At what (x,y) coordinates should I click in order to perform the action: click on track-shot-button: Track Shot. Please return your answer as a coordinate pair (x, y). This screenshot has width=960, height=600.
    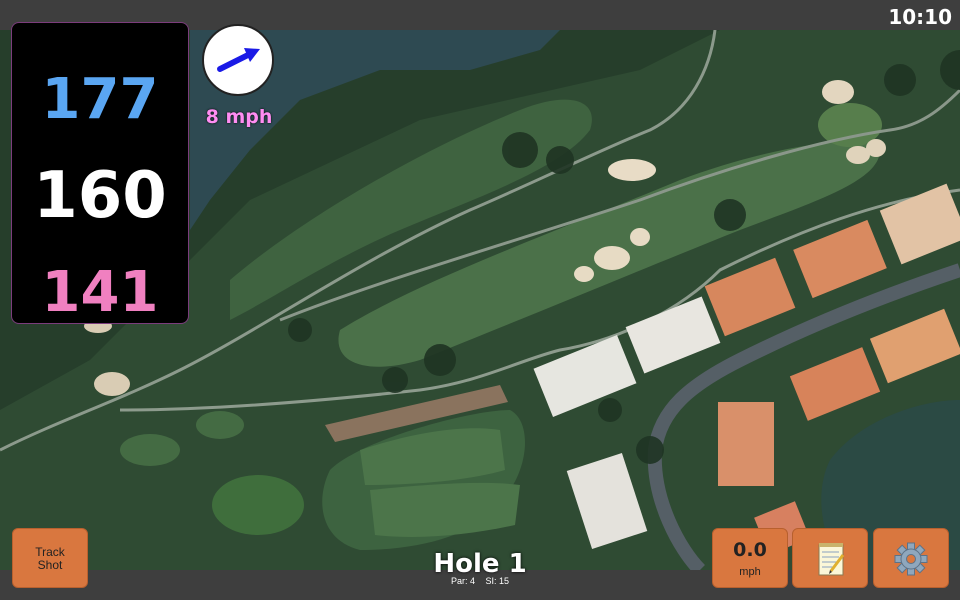
    Looking at the image, I should click on (50, 558).